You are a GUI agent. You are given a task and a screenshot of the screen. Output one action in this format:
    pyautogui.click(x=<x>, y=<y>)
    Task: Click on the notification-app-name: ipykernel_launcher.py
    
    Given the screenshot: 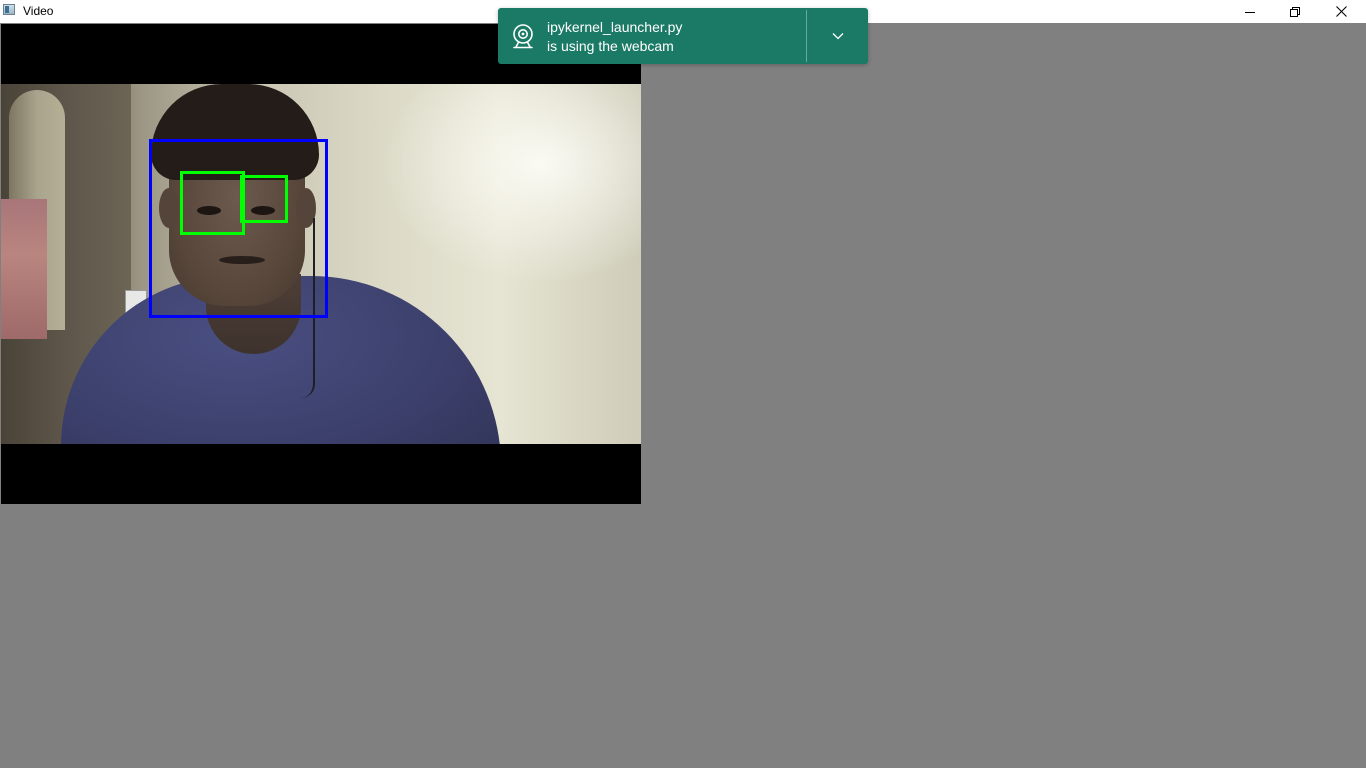 What is the action you would take?
    pyautogui.click(x=615, y=27)
    